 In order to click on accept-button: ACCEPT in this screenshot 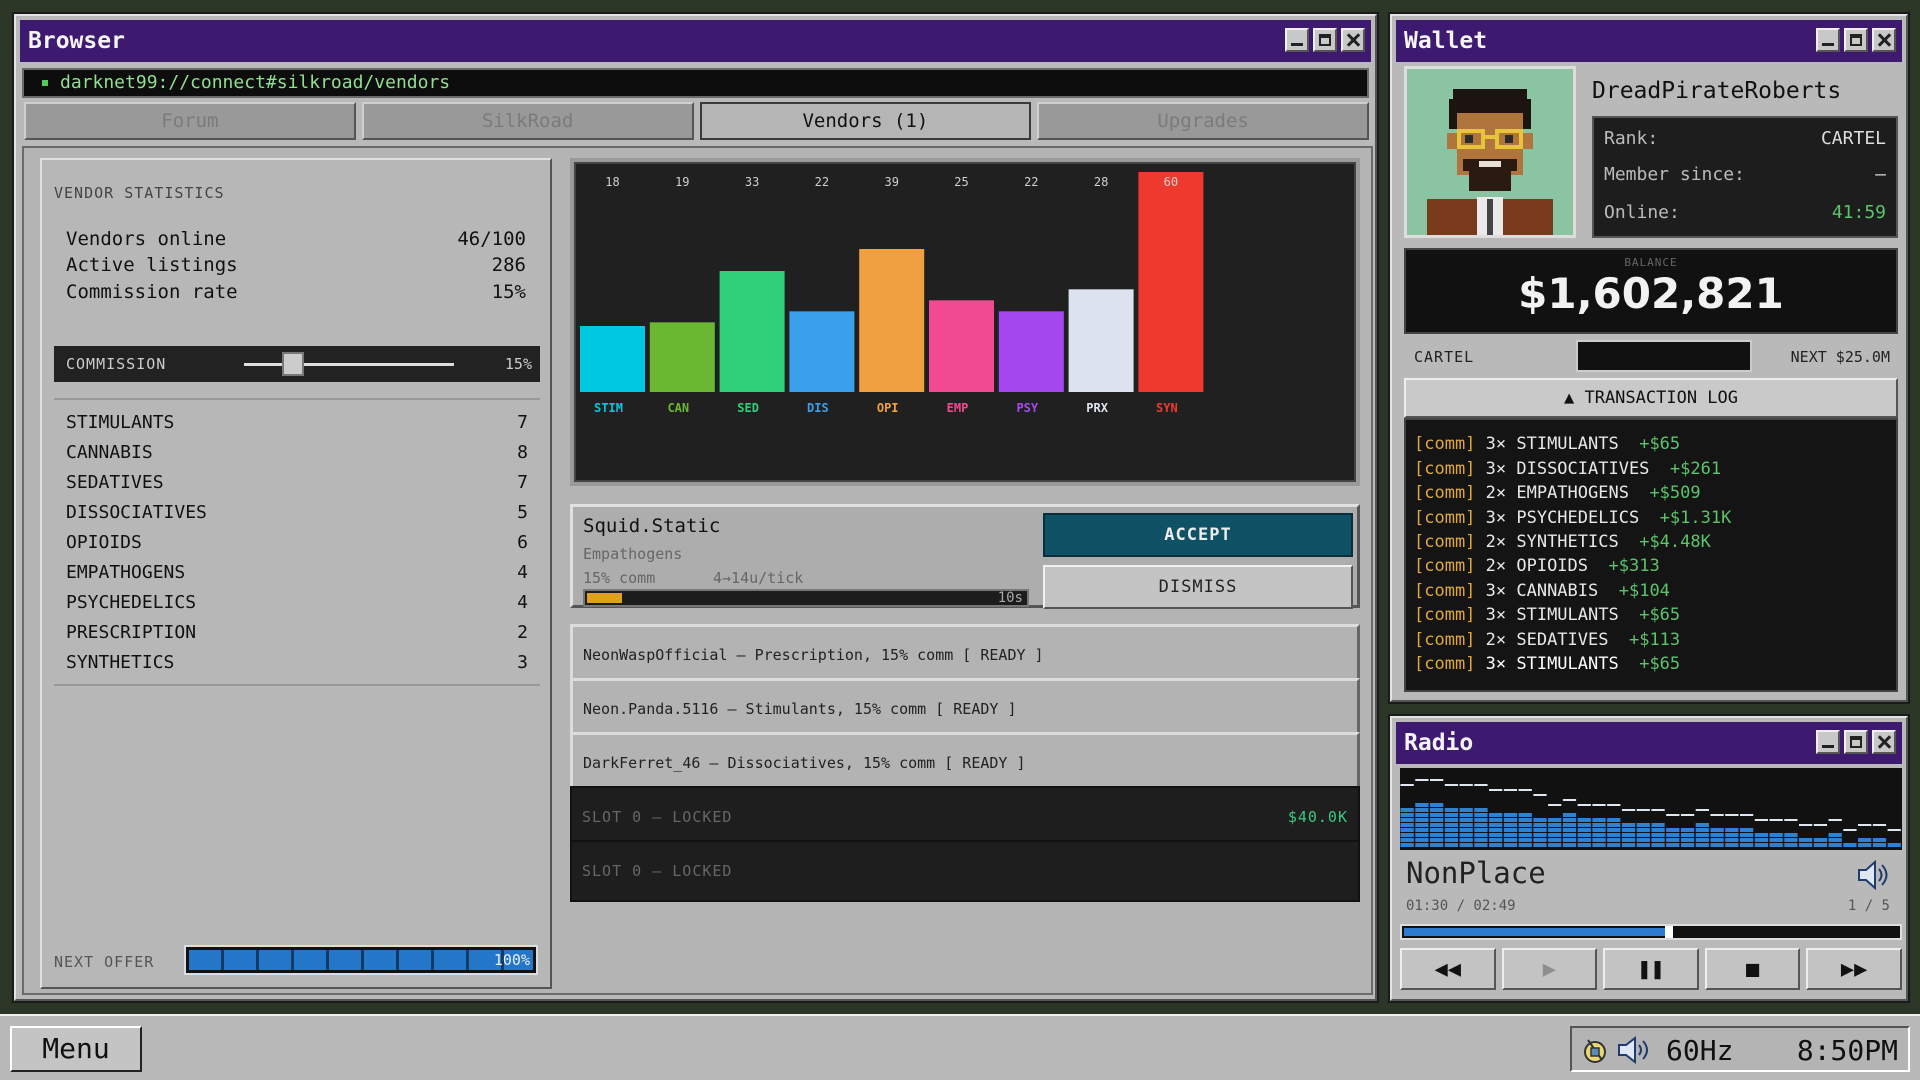, I will do `click(1198, 535)`.